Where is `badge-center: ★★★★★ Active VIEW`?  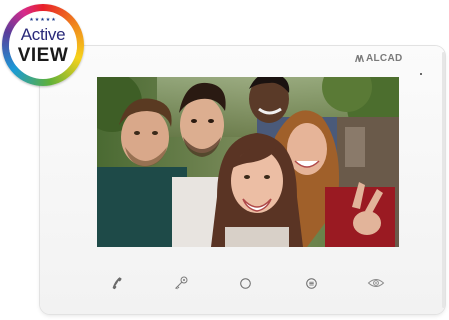 badge-center: ★★★★★ Active VIEW is located at coordinates (43, 45).